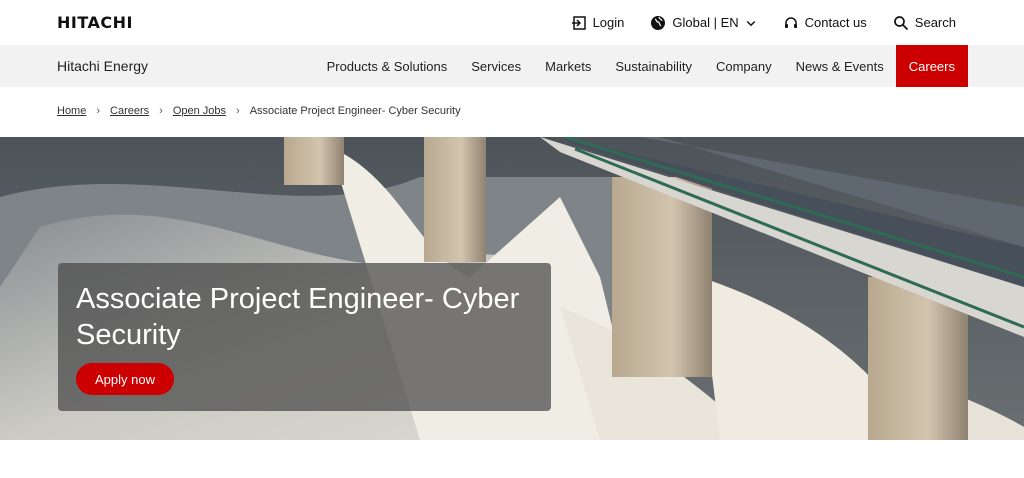  I want to click on login-link: Login, so click(598, 23).